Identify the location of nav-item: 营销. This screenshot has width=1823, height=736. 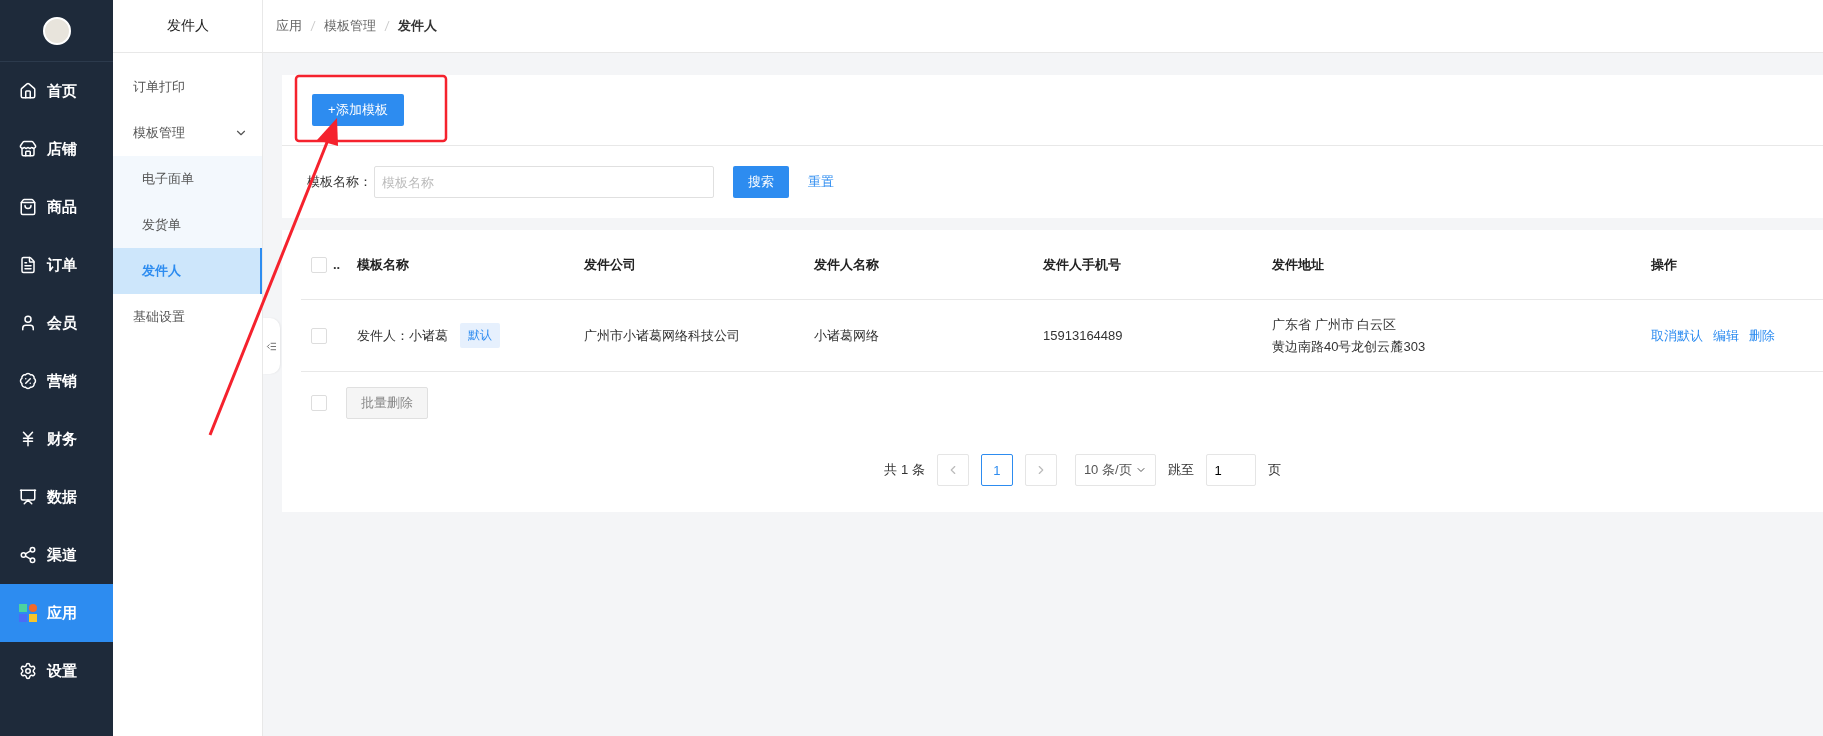
(56, 381).